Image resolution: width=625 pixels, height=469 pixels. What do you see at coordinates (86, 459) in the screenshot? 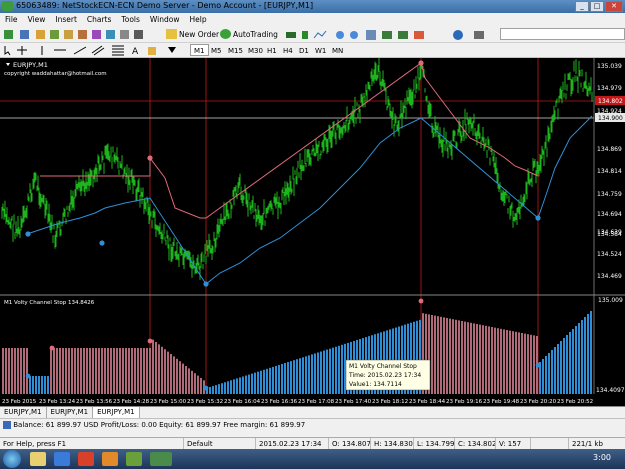
I see `media-taskbar-icon` at bounding box center [86, 459].